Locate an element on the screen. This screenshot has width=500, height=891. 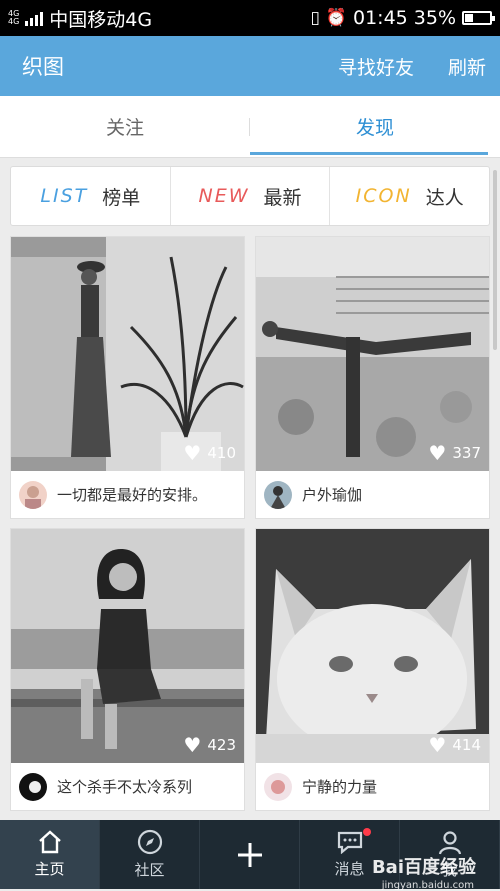
message-icon is located at coordinates (349, 842).